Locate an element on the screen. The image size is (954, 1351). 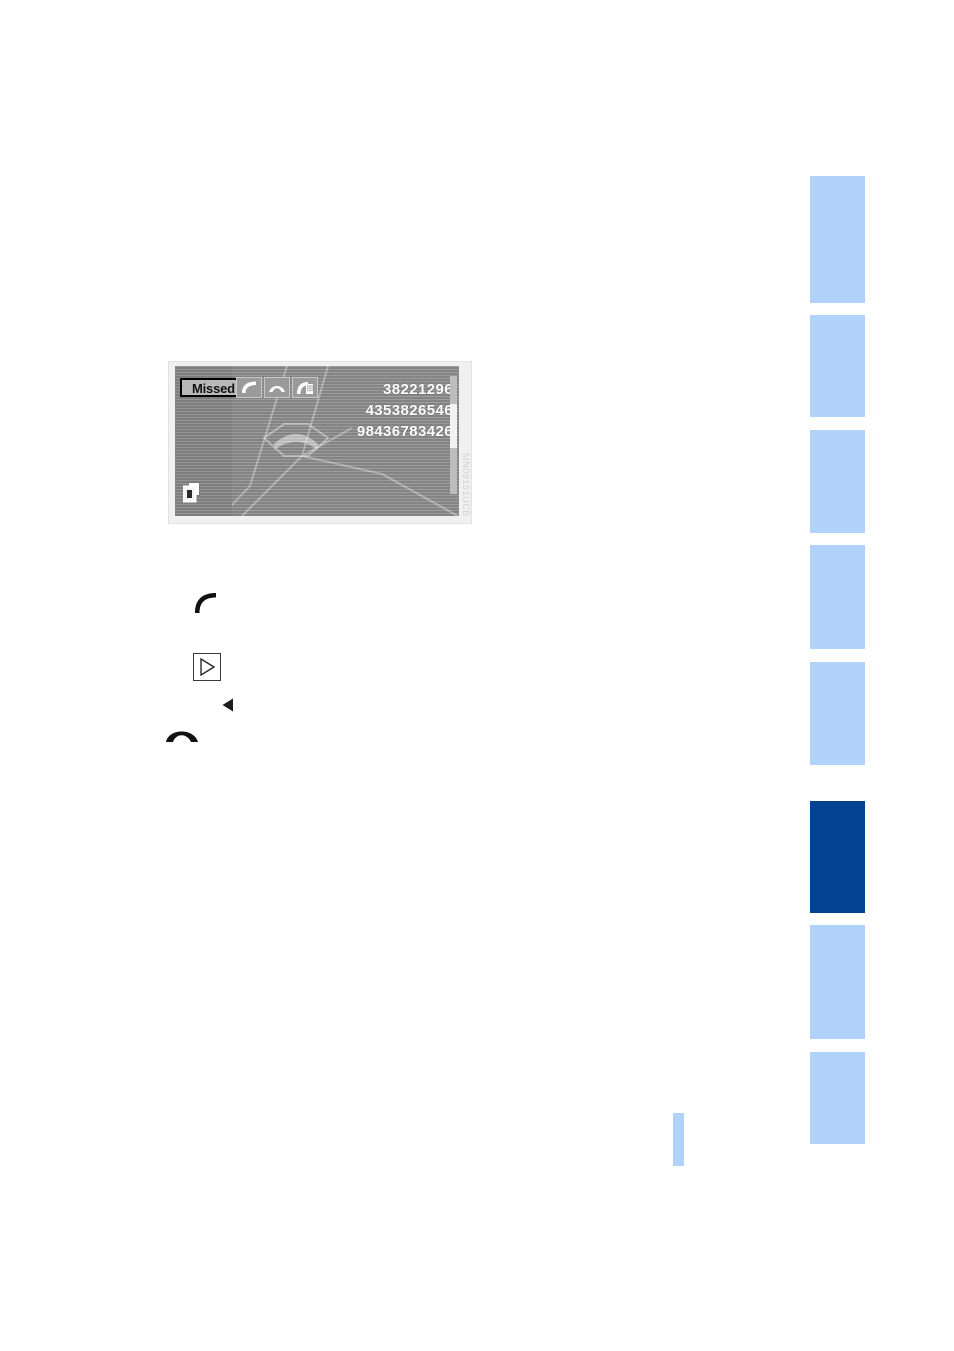
scrollbar-thumb is located at coordinates (453, 426).